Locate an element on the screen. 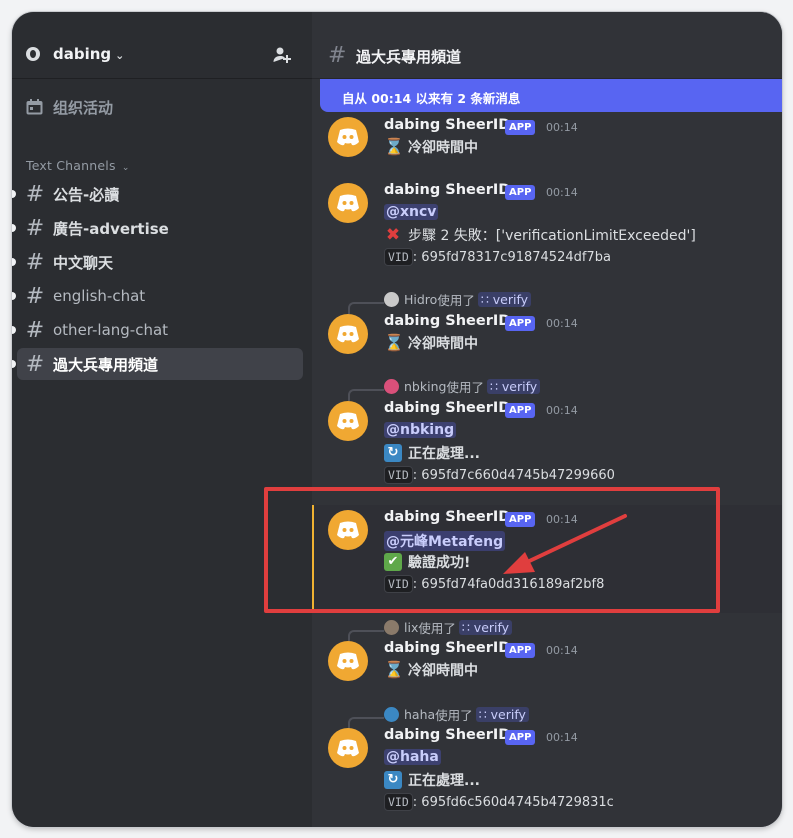 The image size is (793, 838). category-text-channels: Text Channels ⌄ is located at coordinates (78, 165).